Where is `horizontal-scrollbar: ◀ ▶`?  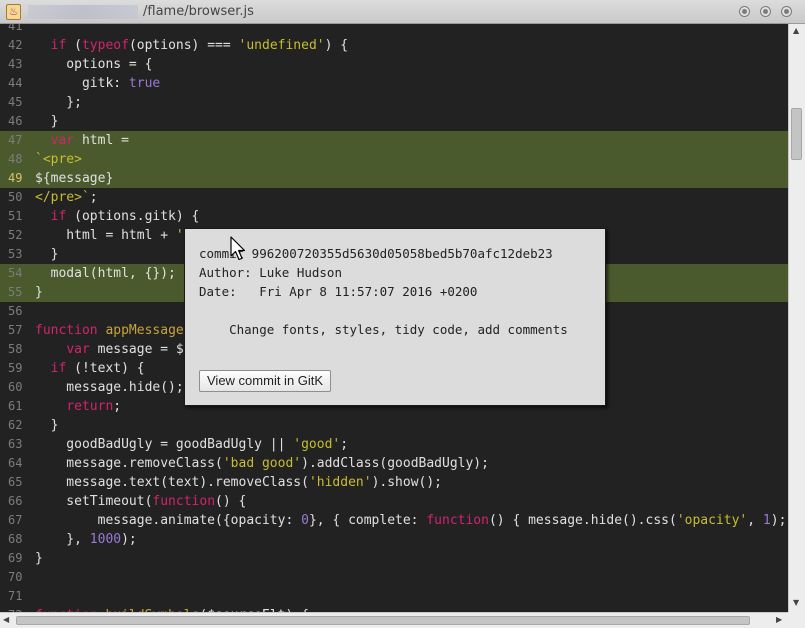 horizontal-scrollbar: ◀ ▶ is located at coordinates (394, 620).